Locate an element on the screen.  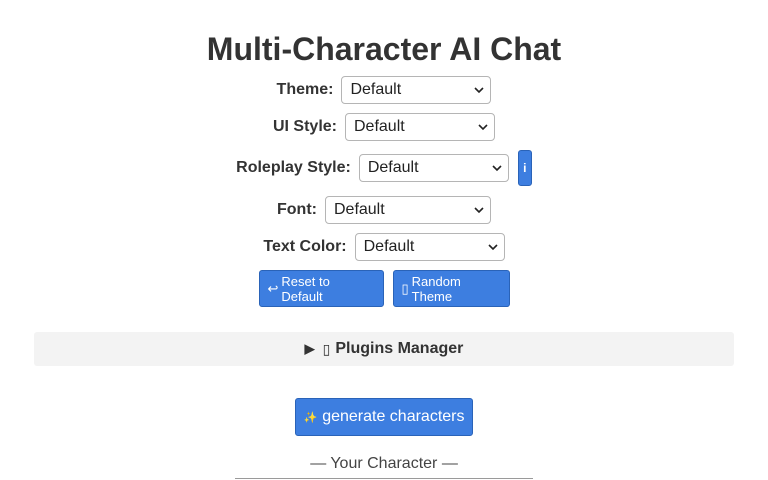
text-color-select: Default is located at coordinates (429, 247).